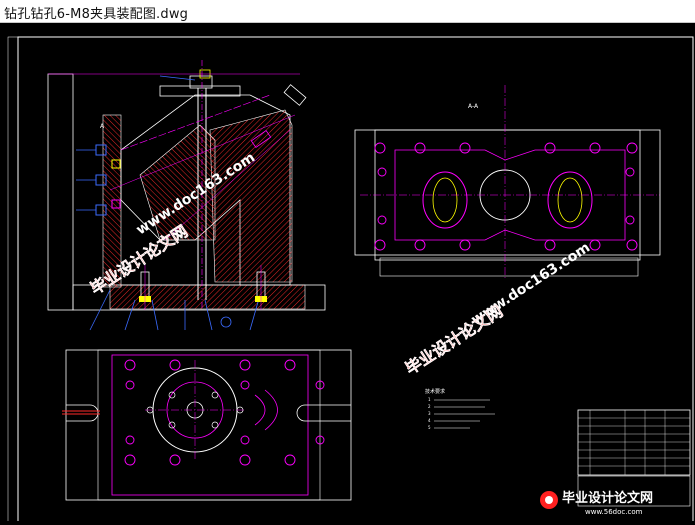  I want to click on site-logo: 毕业设计论文网 www.56doc.com, so click(596, 503).